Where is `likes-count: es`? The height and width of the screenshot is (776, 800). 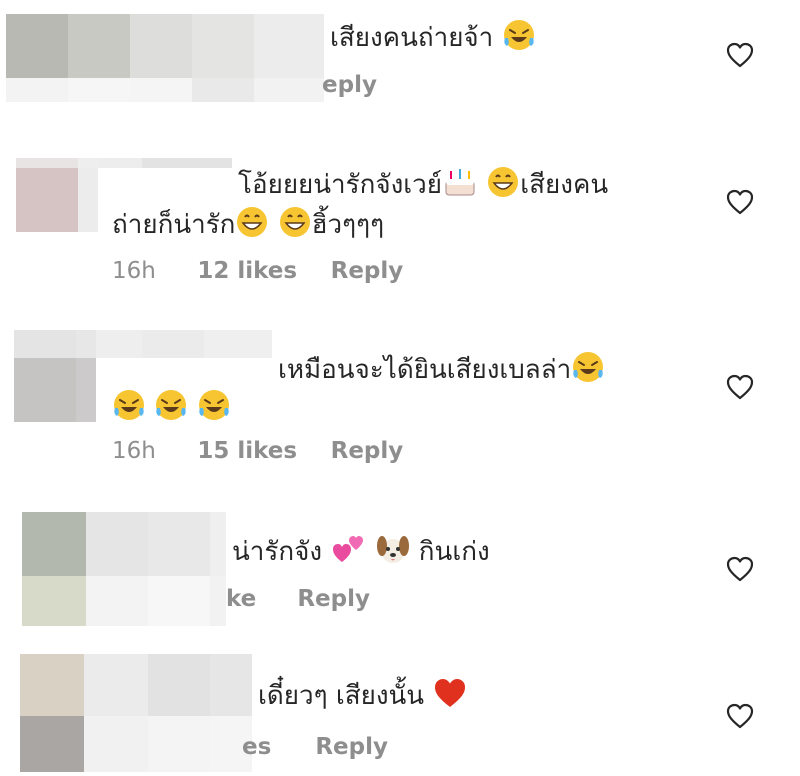 likes-count: es is located at coordinates (275, 747).